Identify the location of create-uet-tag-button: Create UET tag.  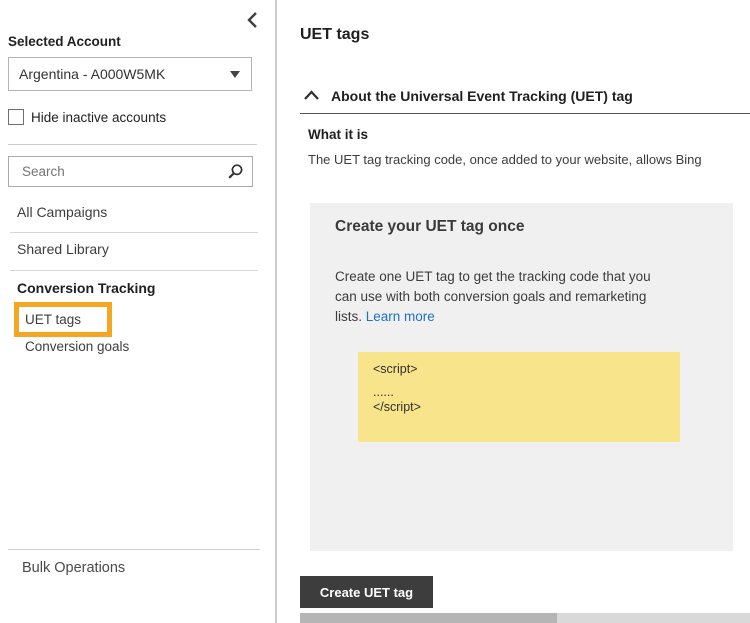
(366, 592).